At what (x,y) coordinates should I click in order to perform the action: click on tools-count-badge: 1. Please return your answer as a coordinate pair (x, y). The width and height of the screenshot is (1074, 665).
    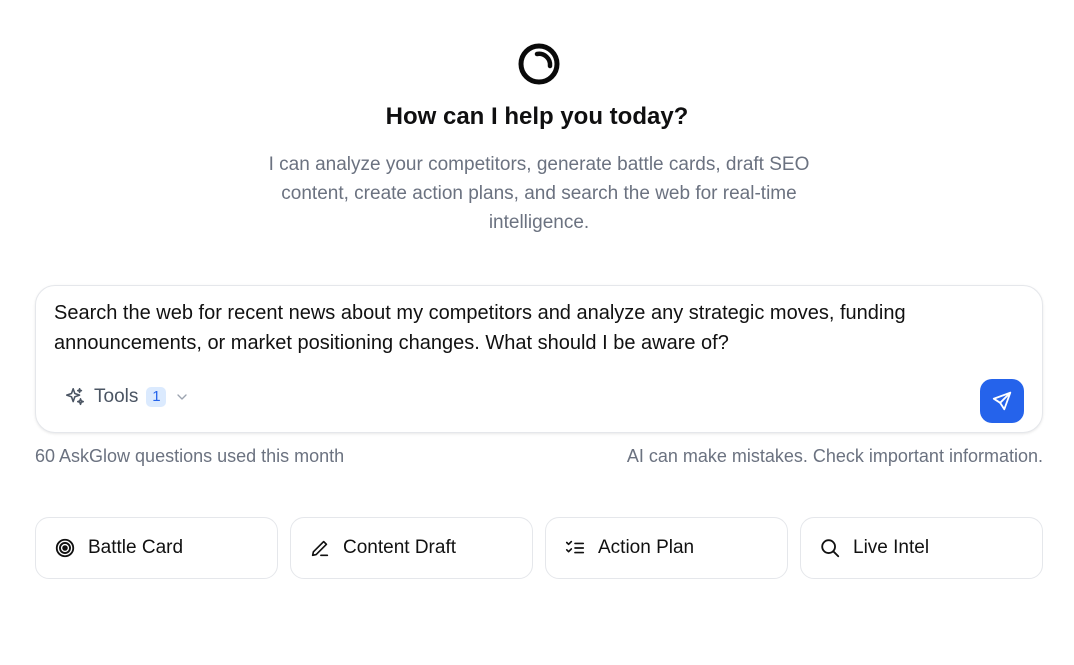
    Looking at the image, I should click on (156, 397).